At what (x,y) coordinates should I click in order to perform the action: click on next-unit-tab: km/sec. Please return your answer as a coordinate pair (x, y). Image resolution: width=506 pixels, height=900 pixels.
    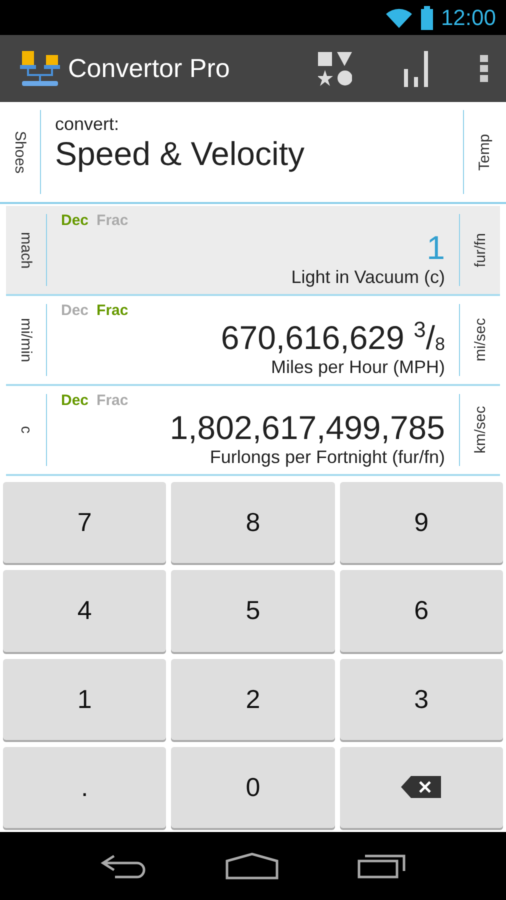
    Looking at the image, I should click on (480, 430).